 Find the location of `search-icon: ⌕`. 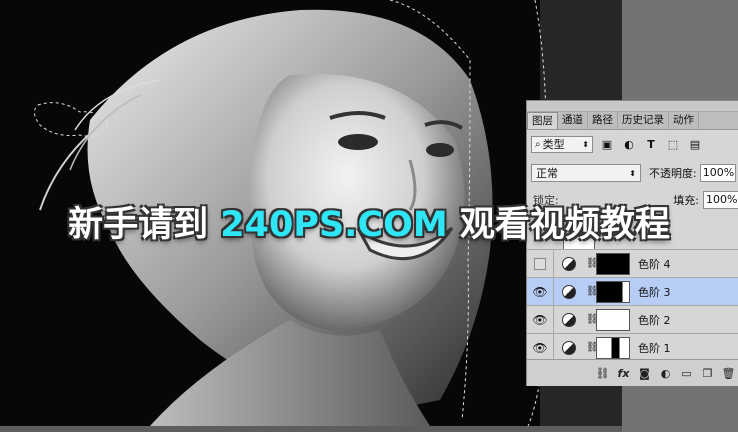

search-icon: ⌕ is located at coordinates (538, 144).